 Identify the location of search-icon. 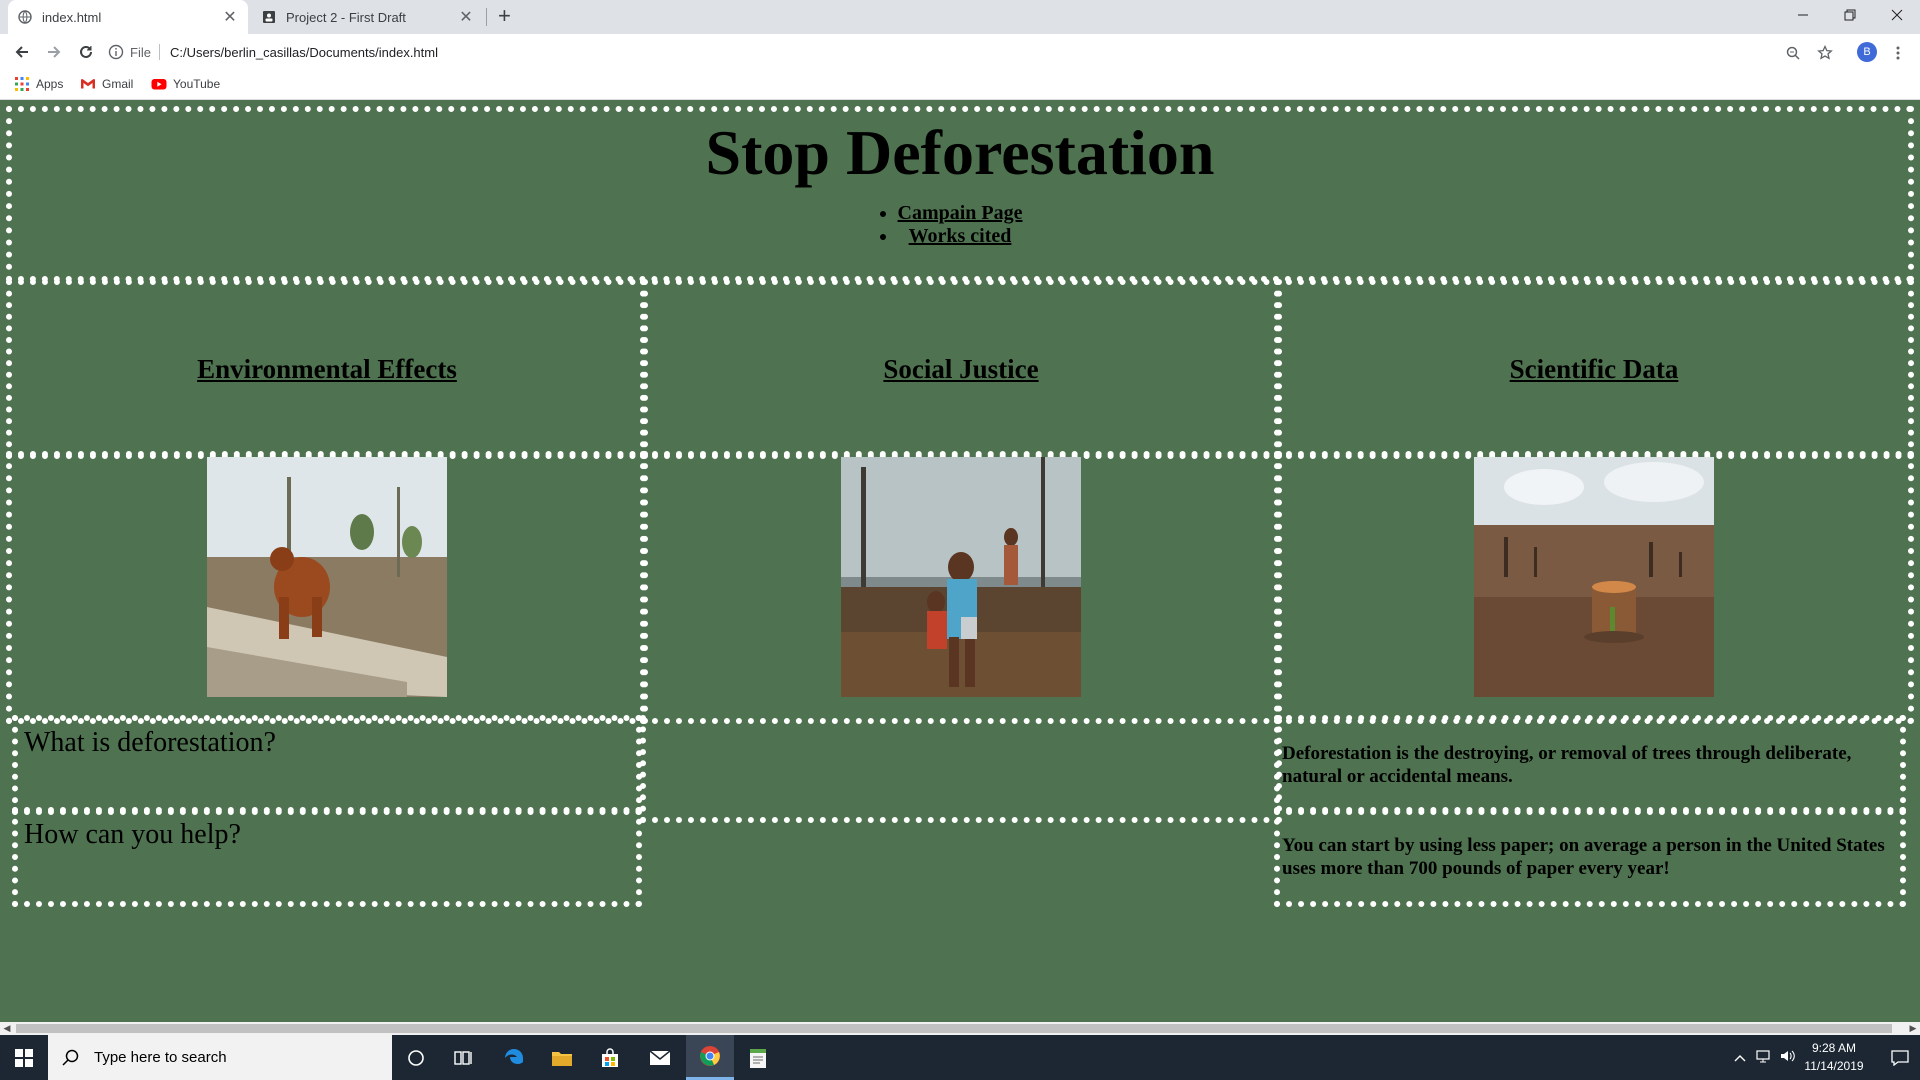
(71, 1058).